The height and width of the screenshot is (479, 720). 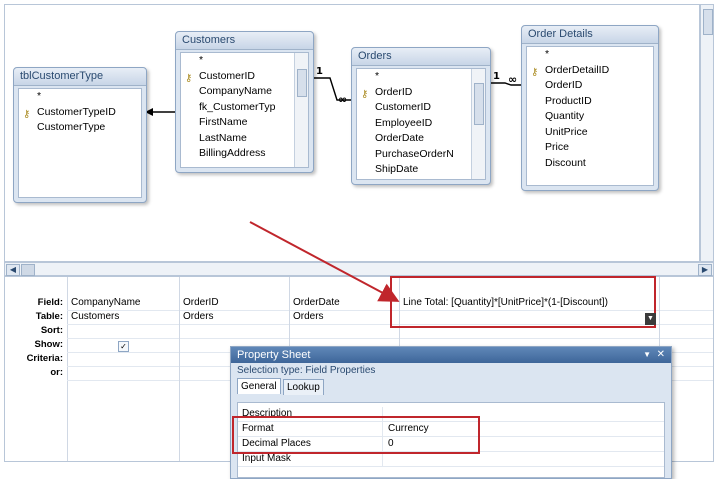 What do you see at coordinates (451, 370) in the screenshot?
I see `selection-type: Selection type: Field Properties` at bounding box center [451, 370].